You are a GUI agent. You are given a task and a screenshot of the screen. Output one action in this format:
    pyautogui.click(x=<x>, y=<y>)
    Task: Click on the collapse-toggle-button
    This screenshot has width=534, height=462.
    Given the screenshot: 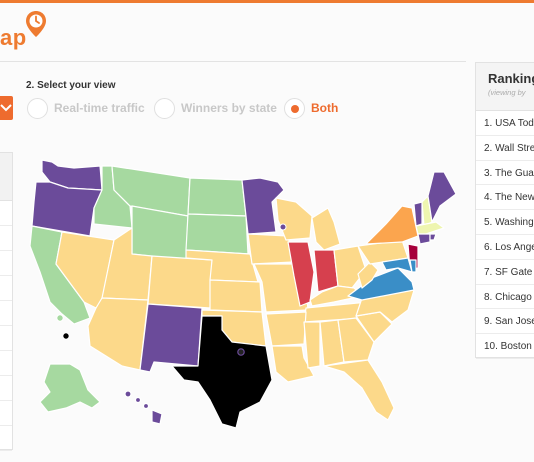 What is the action you would take?
    pyautogui.click(x=6, y=108)
    